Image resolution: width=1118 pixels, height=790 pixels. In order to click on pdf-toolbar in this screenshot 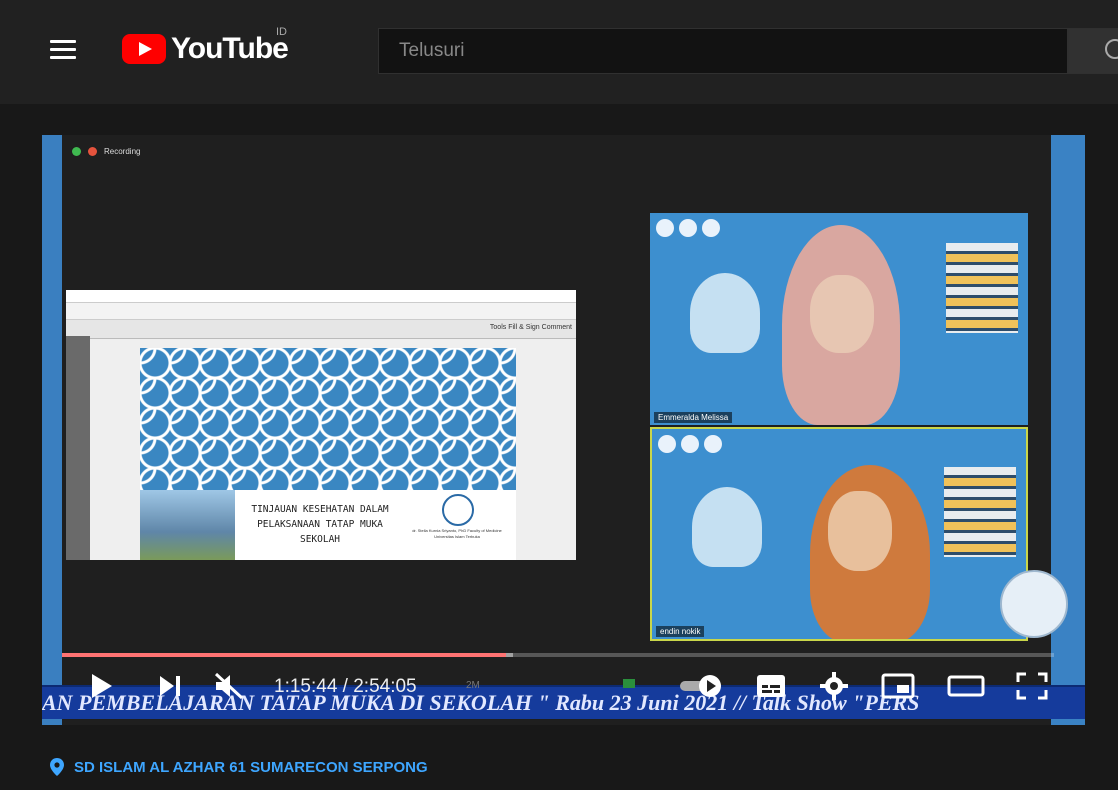, I will do `click(321, 311)`.